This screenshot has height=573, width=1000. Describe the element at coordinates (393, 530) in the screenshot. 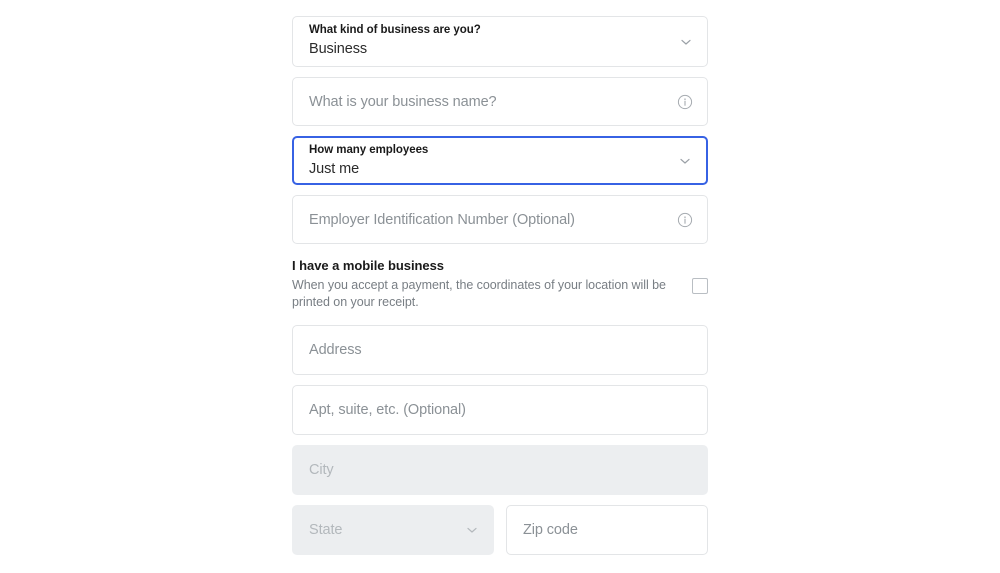

I see `state-select: State` at that location.